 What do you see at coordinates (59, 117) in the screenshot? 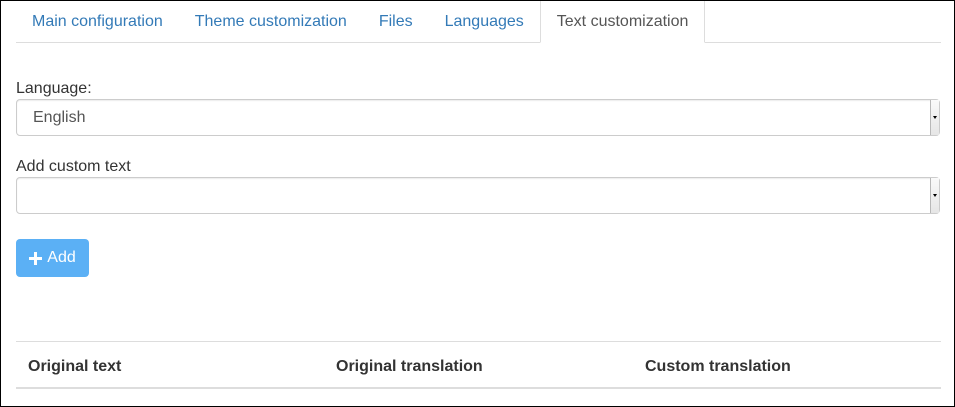
I see `language-select-value: English` at bounding box center [59, 117].